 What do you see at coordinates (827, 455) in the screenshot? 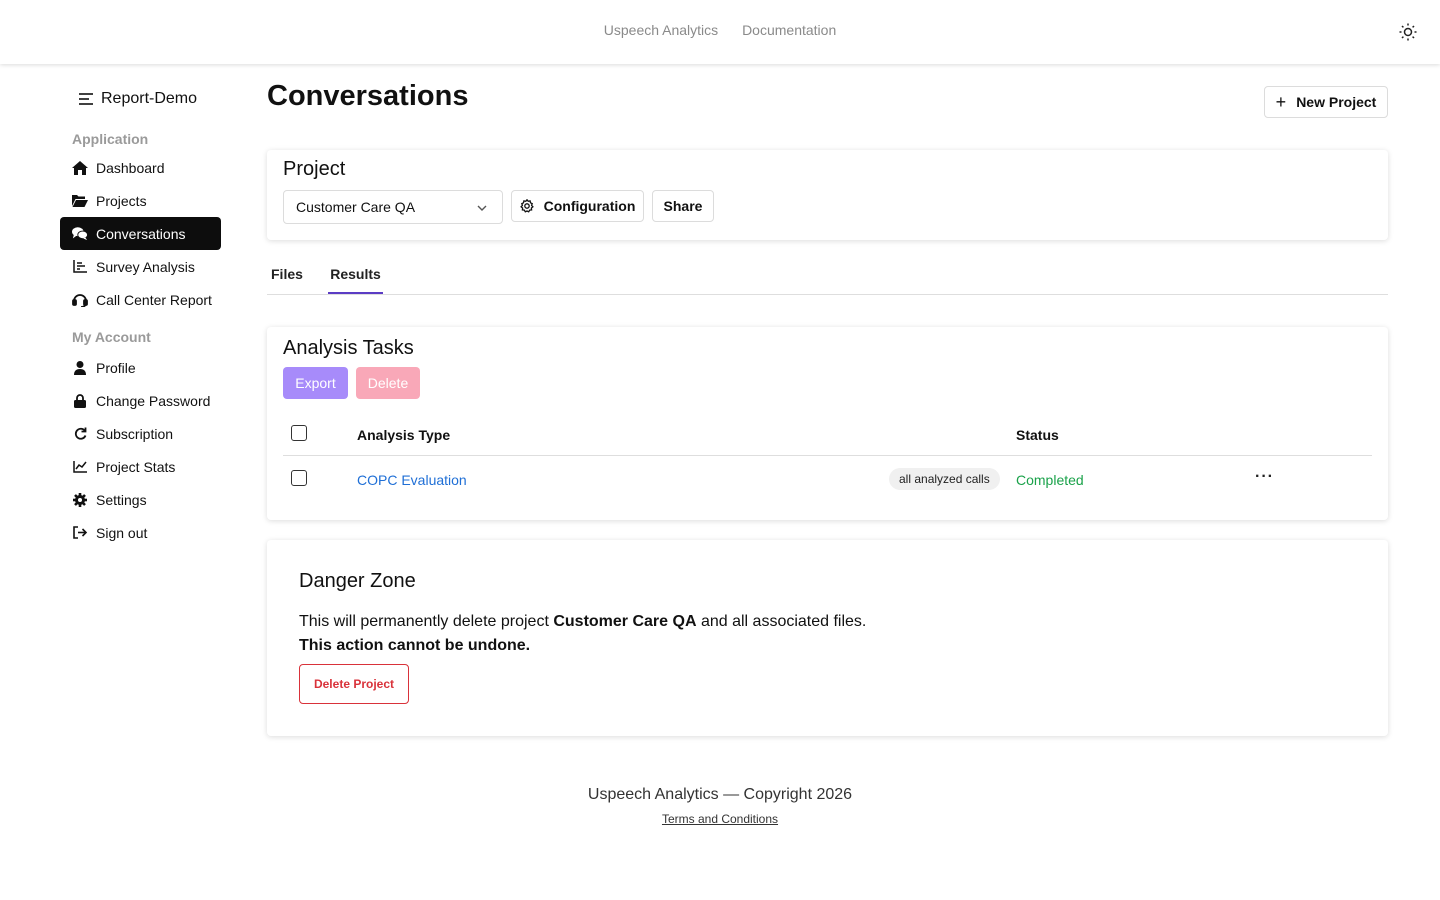
I see `table-divider` at bounding box center [827, 455].